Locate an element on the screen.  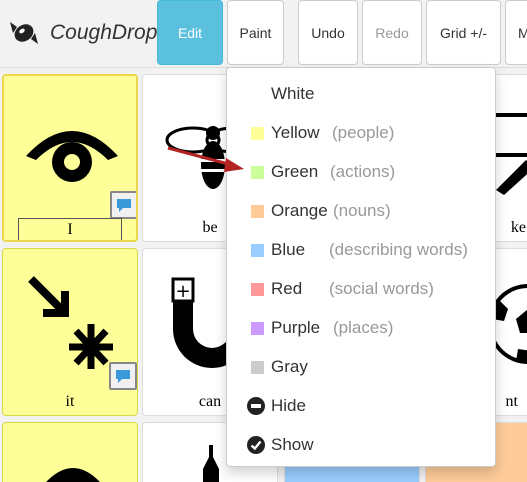
paint-option-green: Green (actions) is located at coordinates (361, 172).